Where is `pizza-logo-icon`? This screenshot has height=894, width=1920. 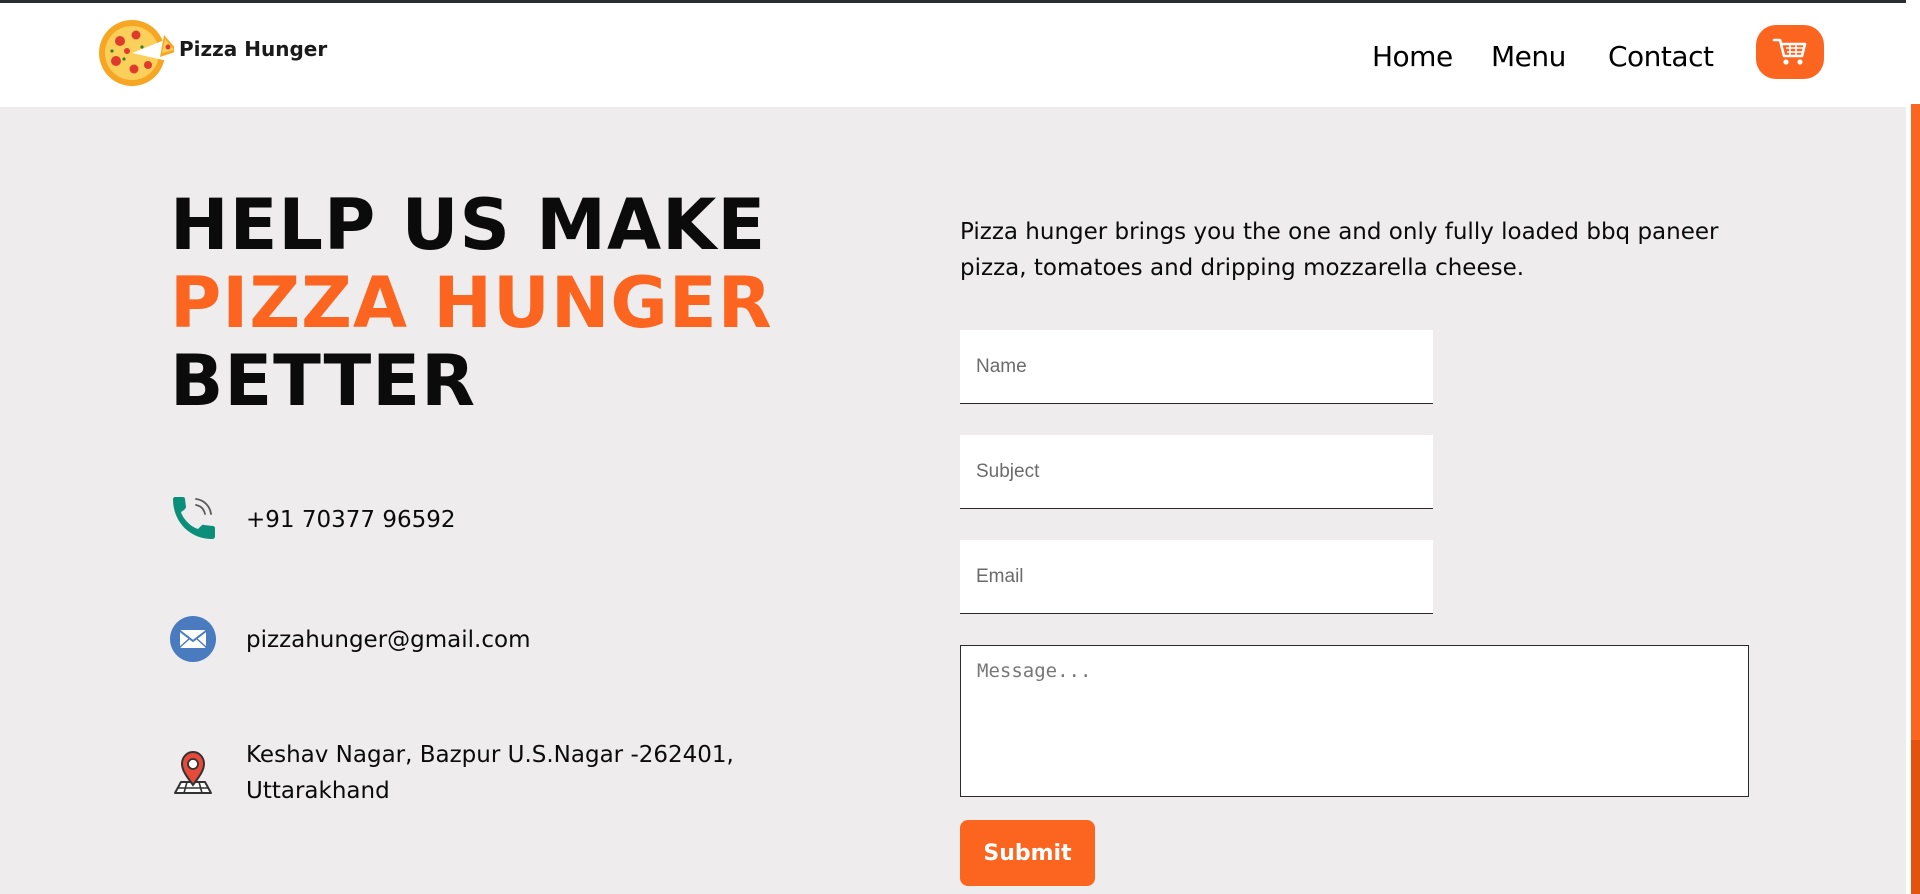 pizza-logo-icon is located at coordinates (134, 51).